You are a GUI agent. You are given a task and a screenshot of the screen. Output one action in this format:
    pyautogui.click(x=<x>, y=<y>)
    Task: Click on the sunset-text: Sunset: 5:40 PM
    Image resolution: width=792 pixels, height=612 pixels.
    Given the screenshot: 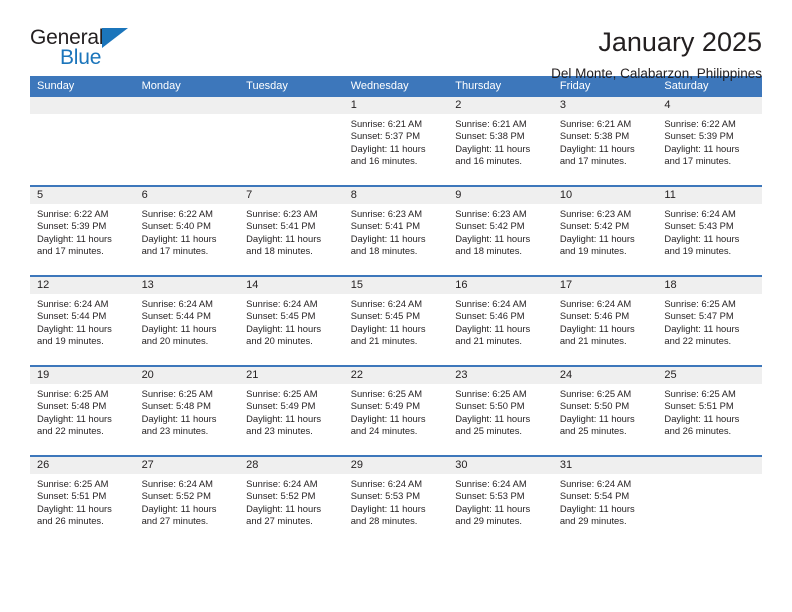 What is the action you would take?
    pyautogui.click(x=176, y=226)
    